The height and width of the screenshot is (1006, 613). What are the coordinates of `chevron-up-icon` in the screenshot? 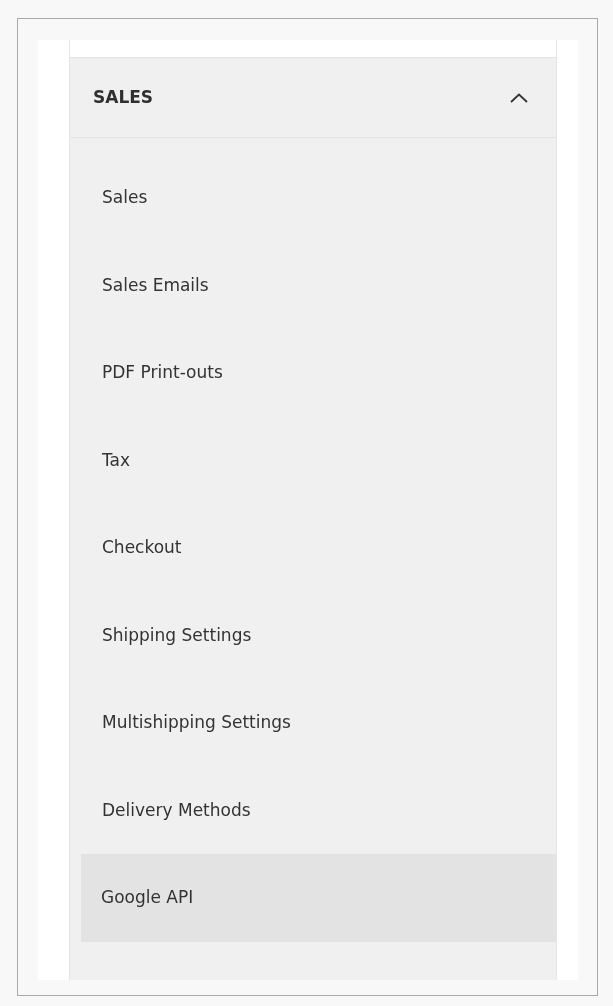 It's located at (519, 97).